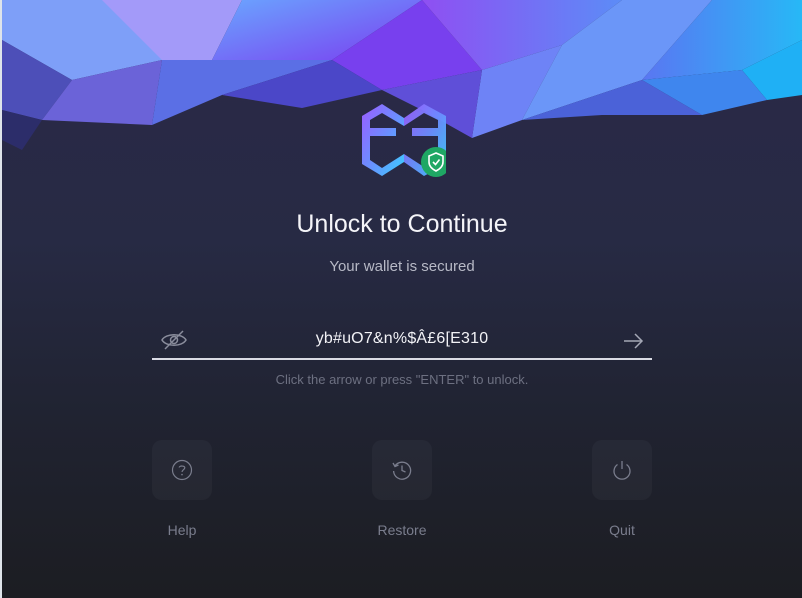 This screenshot has height=598, width=802. What do you see at coordinates (182, 530) in the screenshot?
I see `help-label: Help` at bounding box center [182, 530].